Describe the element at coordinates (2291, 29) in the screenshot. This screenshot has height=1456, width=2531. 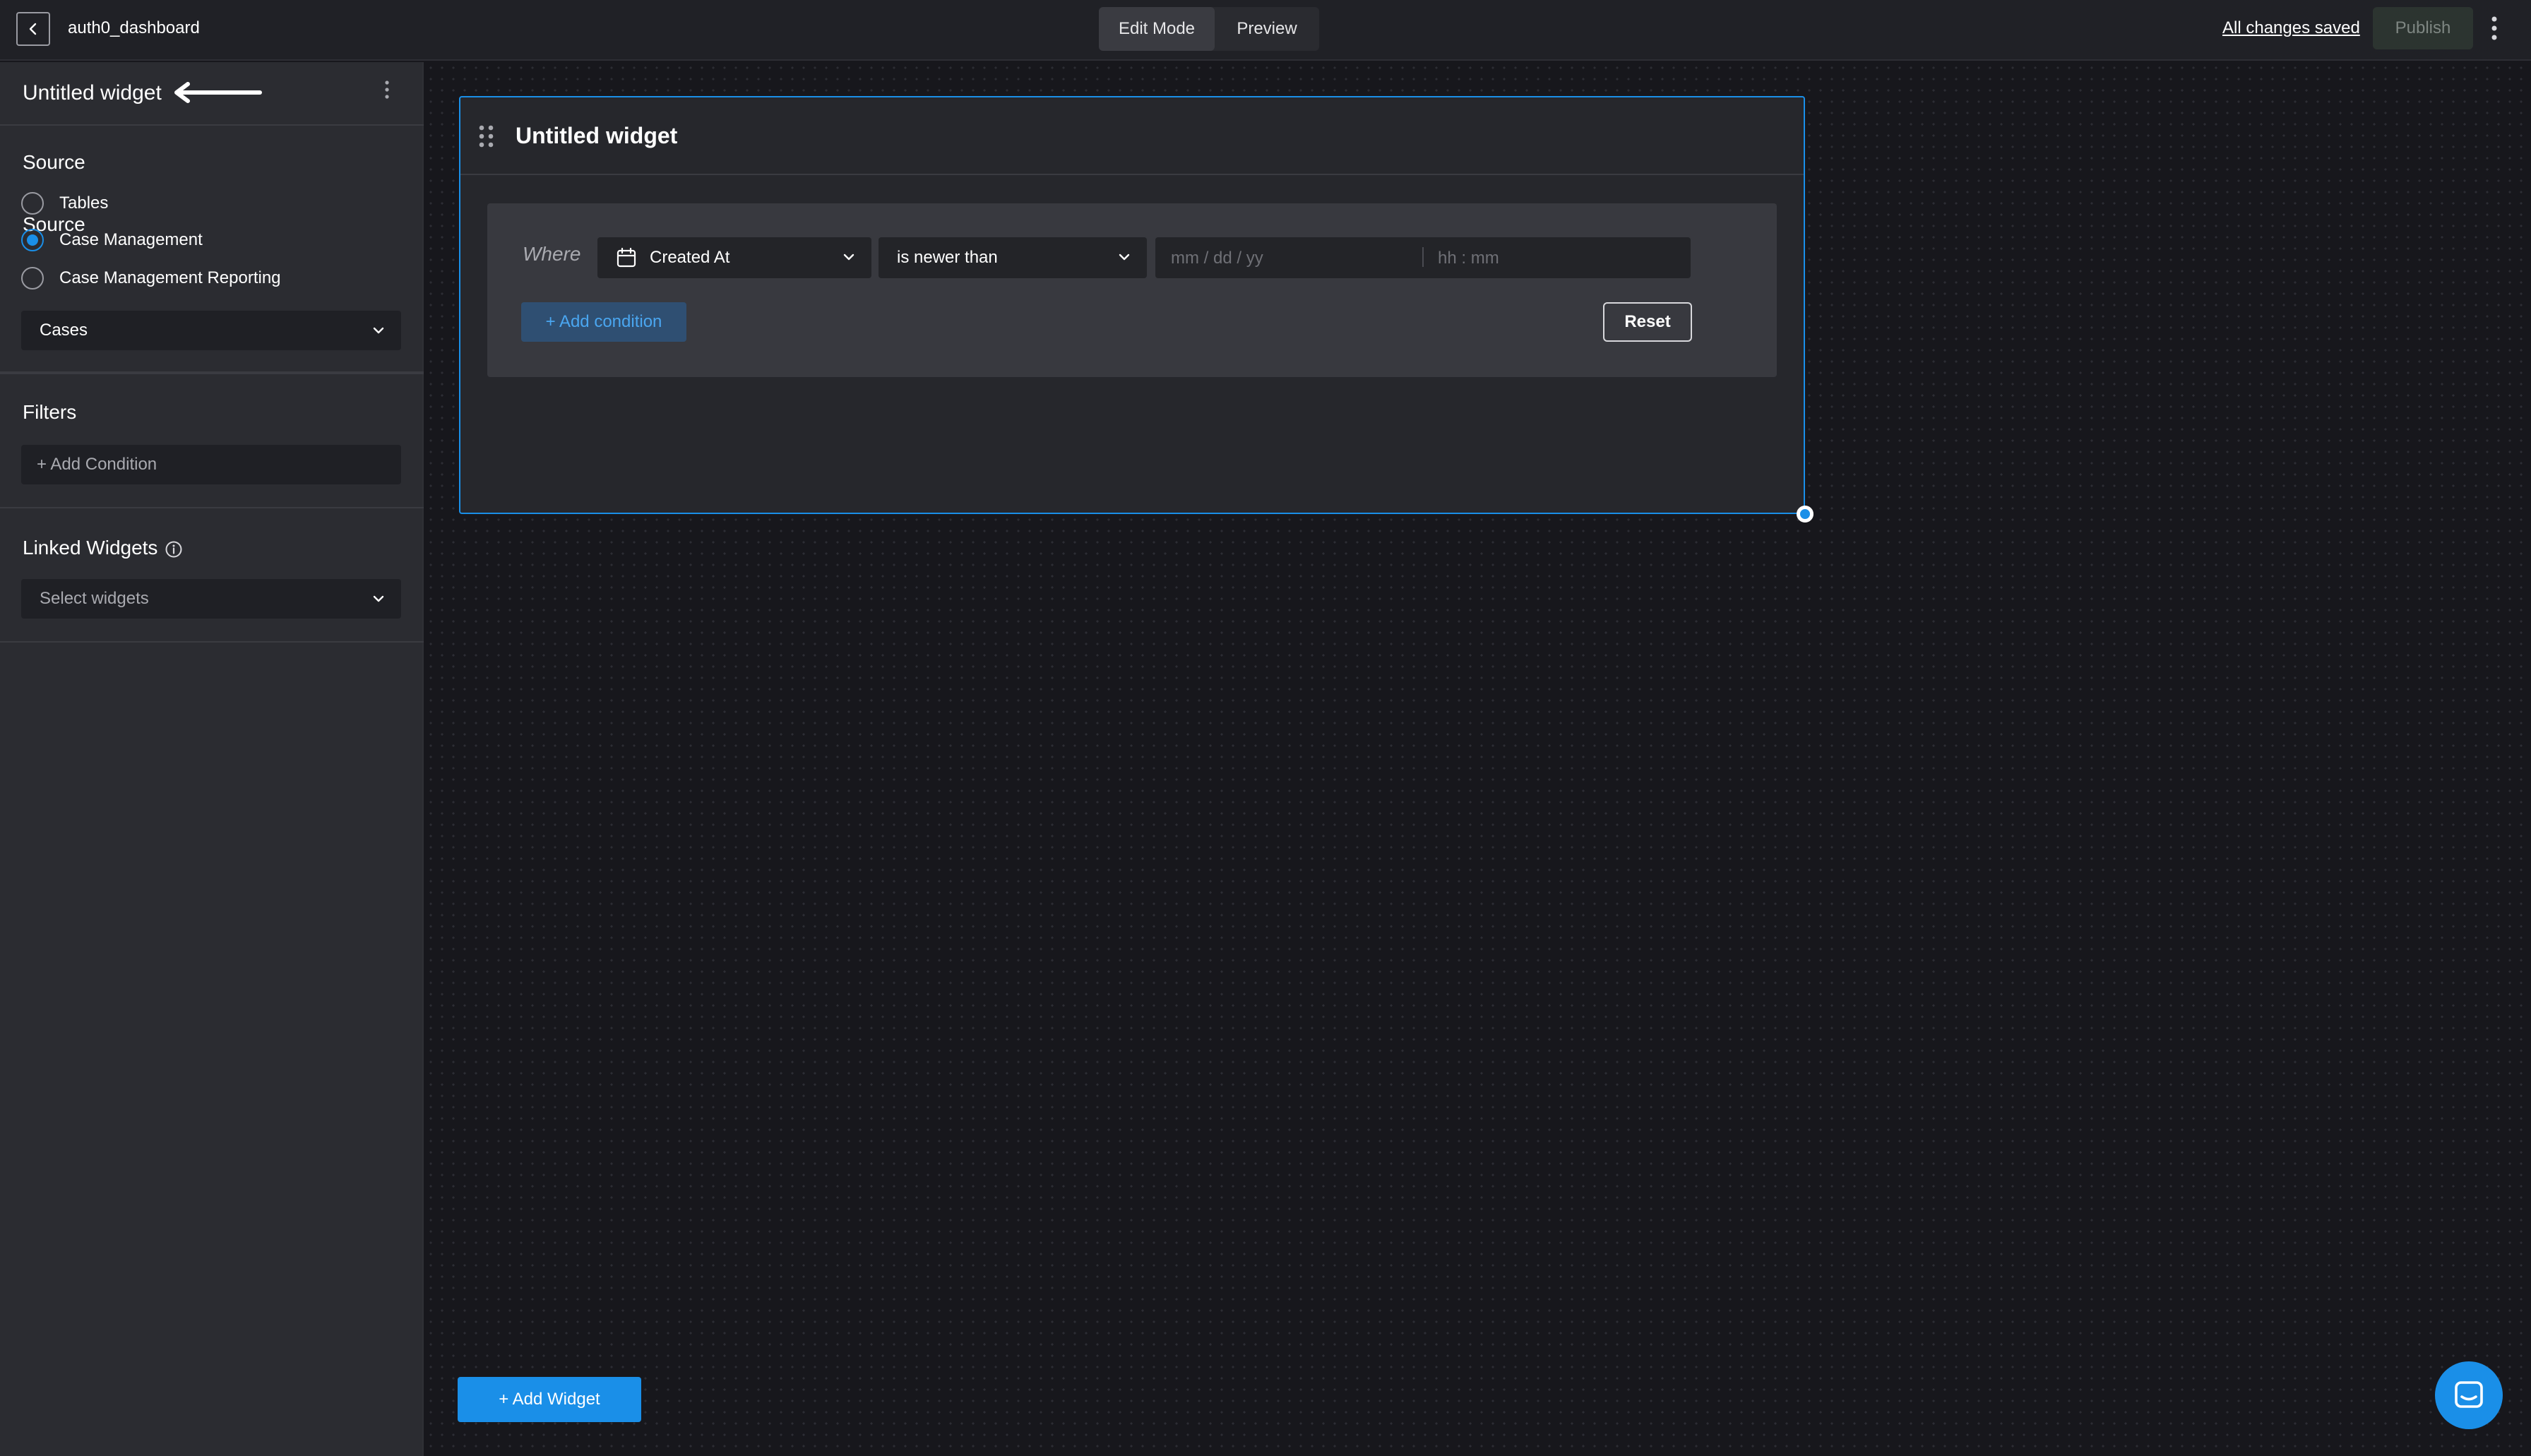
I see `save-status-link: All changes saved` at that location.